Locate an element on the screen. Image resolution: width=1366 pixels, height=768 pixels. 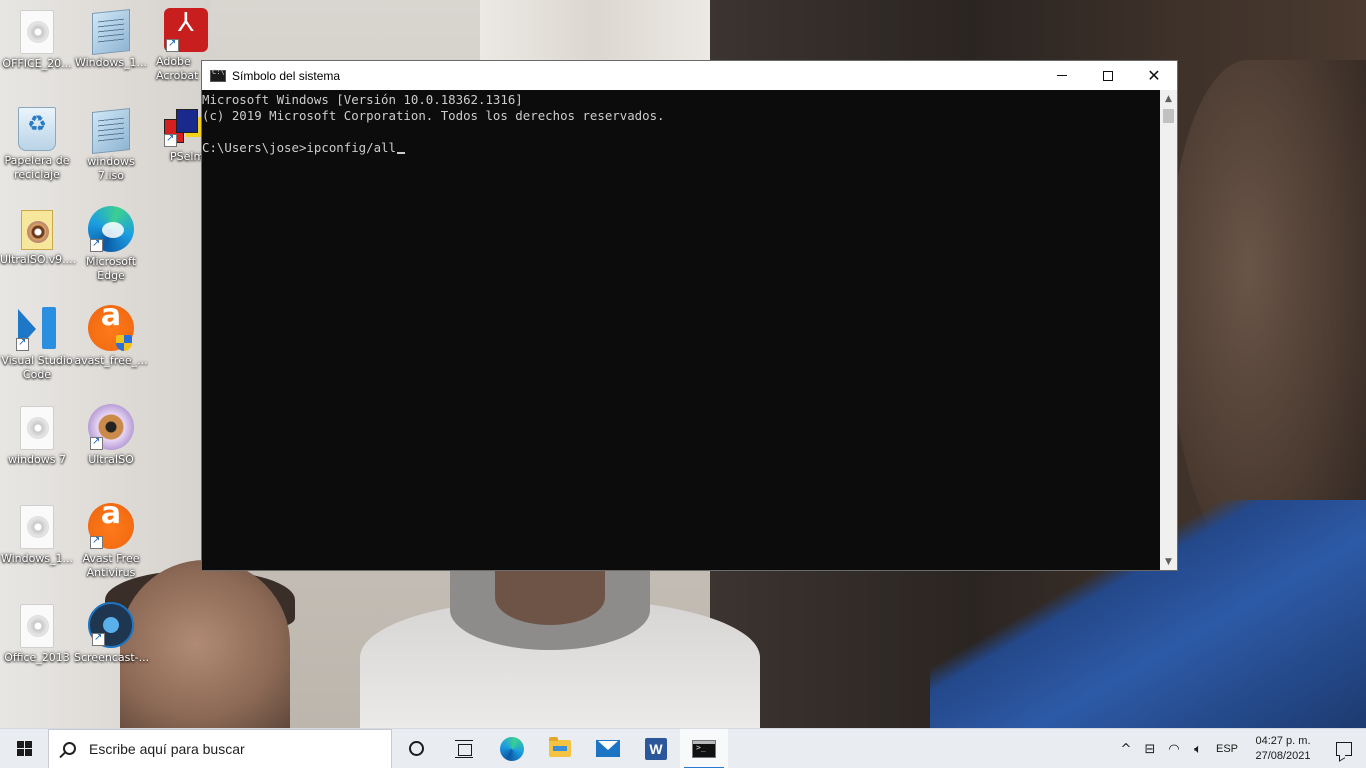
taskbar-word: W is located at coordinates (656, 748).